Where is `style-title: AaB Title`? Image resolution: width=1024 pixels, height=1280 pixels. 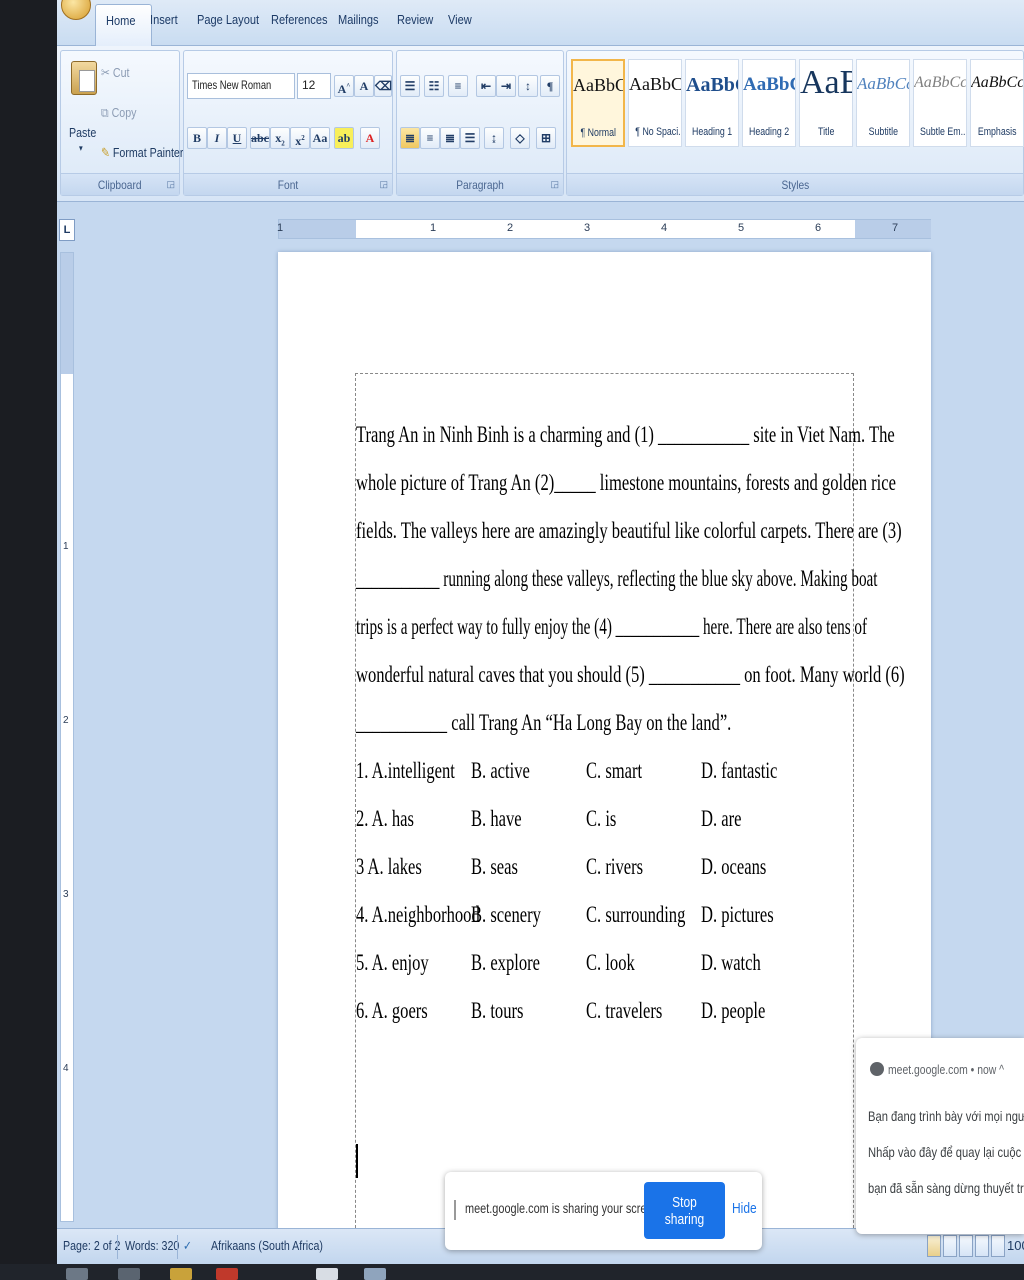
style-title: AaB Title is located at coordinates (826, 103).